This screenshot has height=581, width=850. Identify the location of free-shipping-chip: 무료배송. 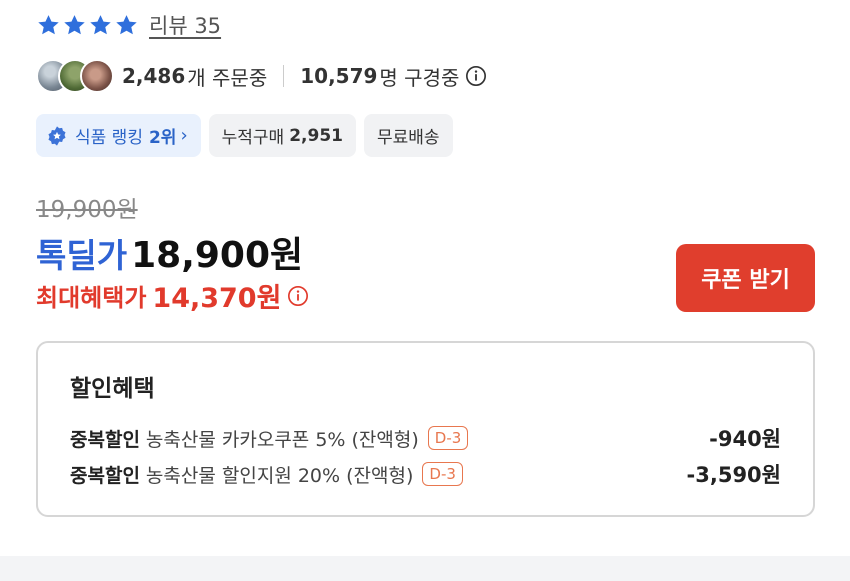
(408, 135).